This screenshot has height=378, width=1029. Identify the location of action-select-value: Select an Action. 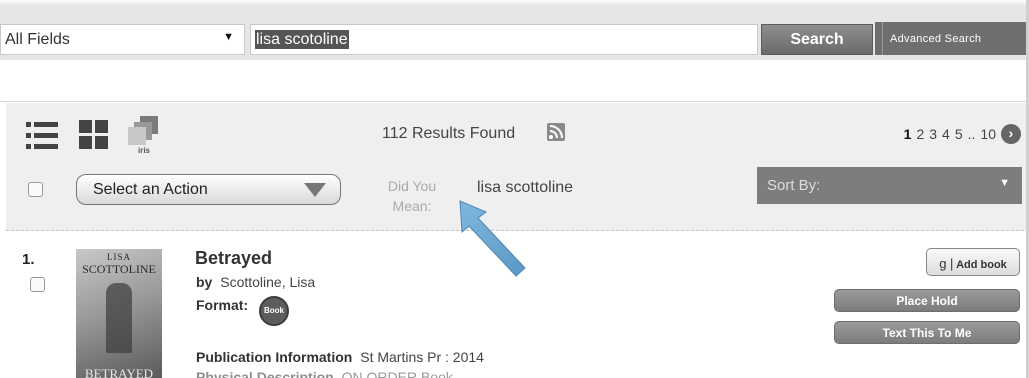
(150, 189).